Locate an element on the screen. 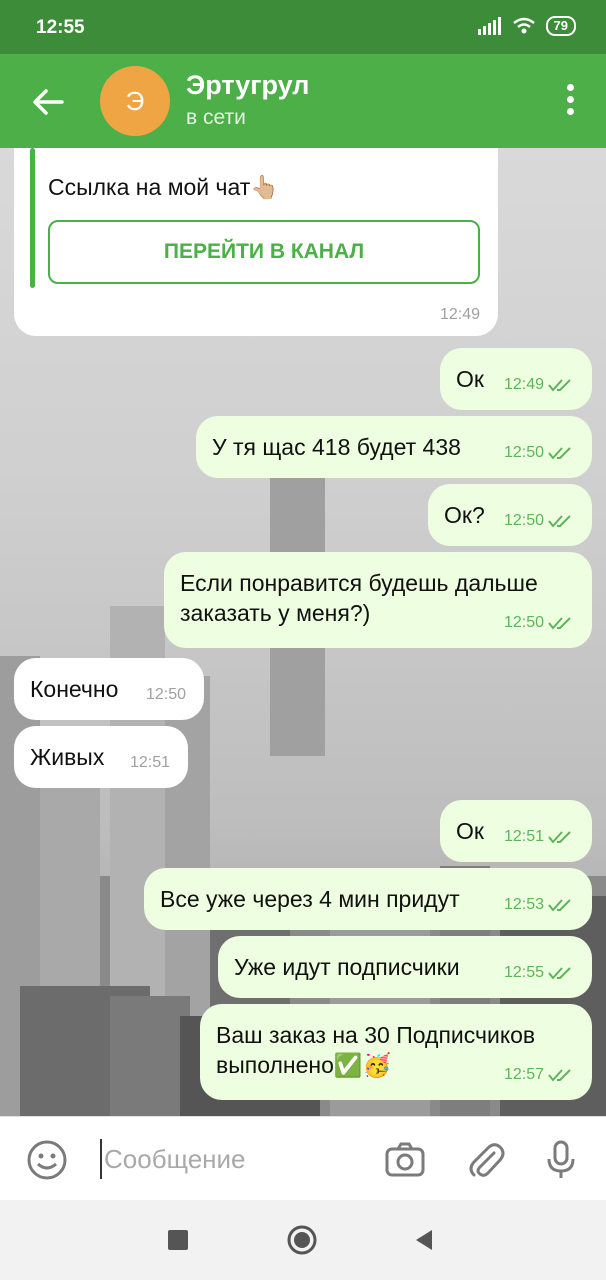 This screenshot has height=1280, width=606. message-bubble-incoming: Конечно 12:50 is located at coordinates (109, 689).